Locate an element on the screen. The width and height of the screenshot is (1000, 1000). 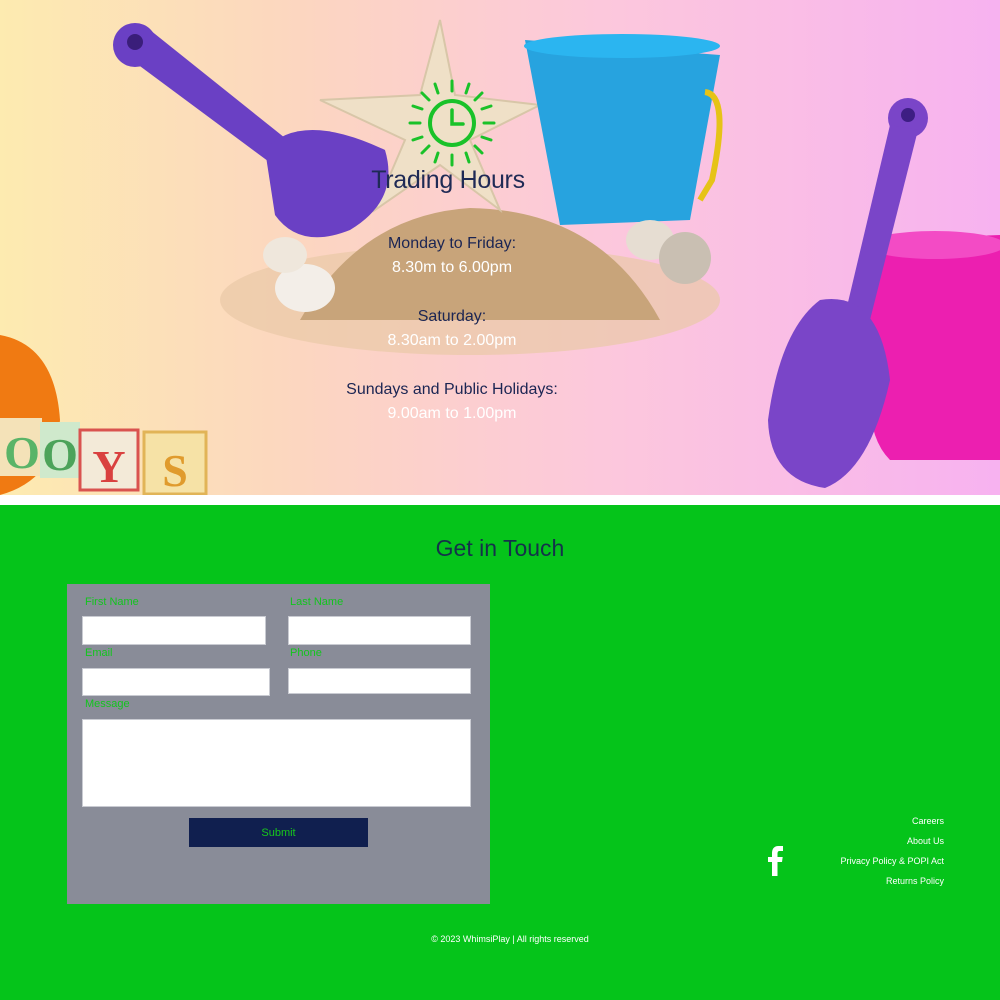
email-field is located at coordinates (176, 682).